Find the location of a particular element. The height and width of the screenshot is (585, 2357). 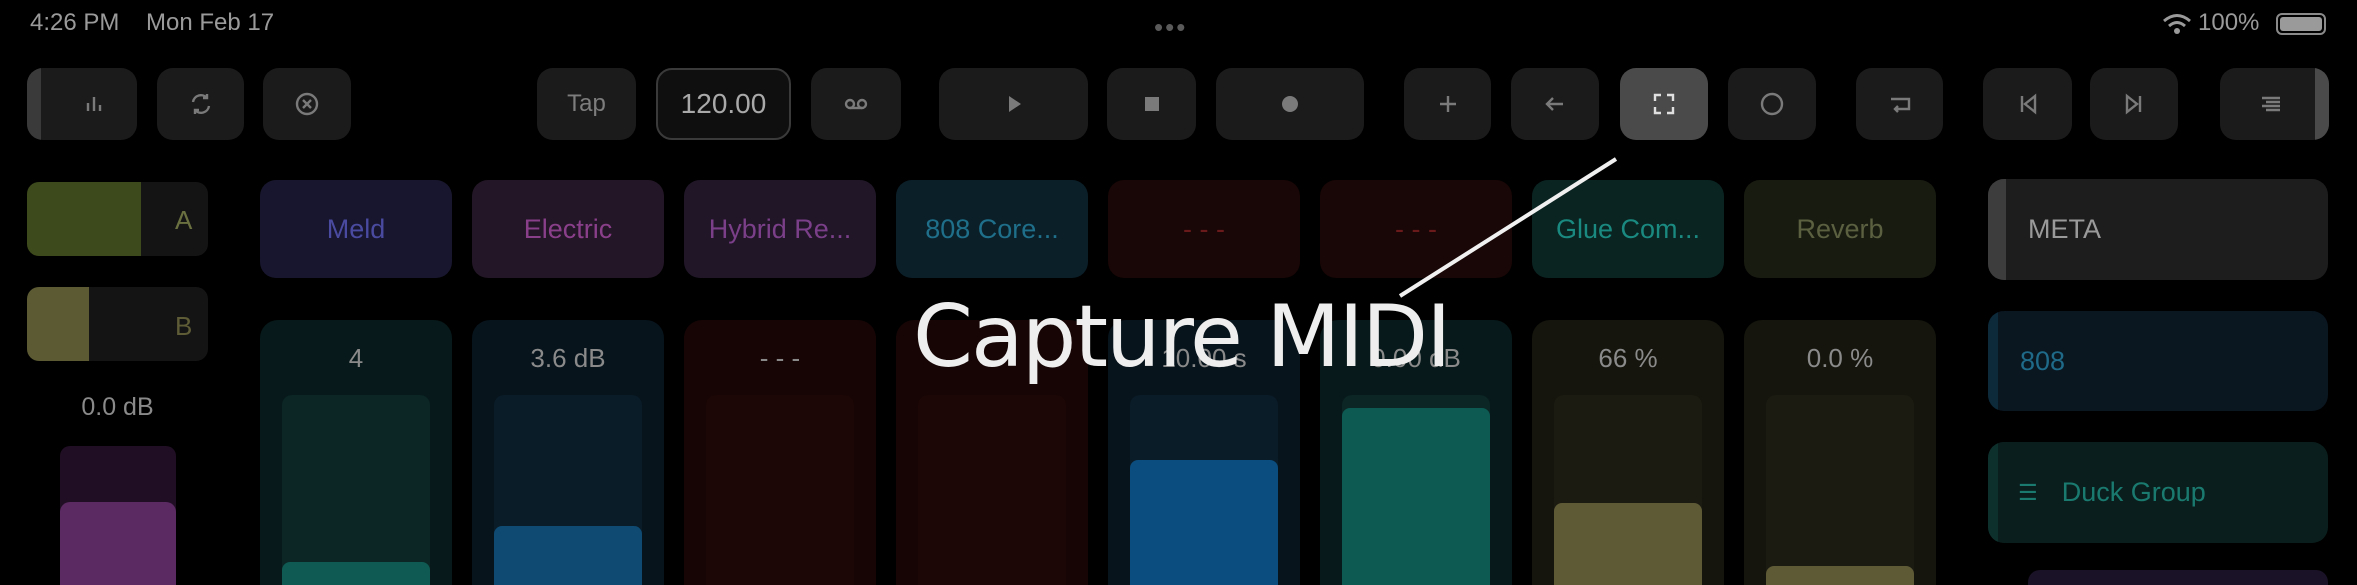

callout-label: Capture MIDI is located at coordinates (1182, 337).